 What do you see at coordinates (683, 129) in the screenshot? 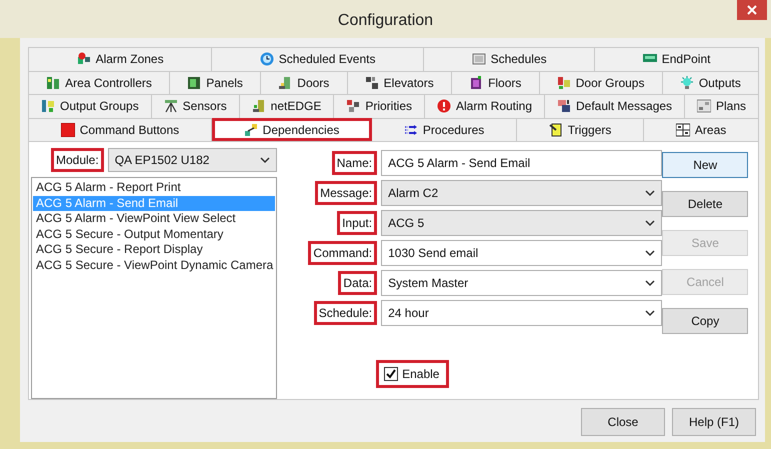
I see `areas-icon` at bounding box center [683, 129].